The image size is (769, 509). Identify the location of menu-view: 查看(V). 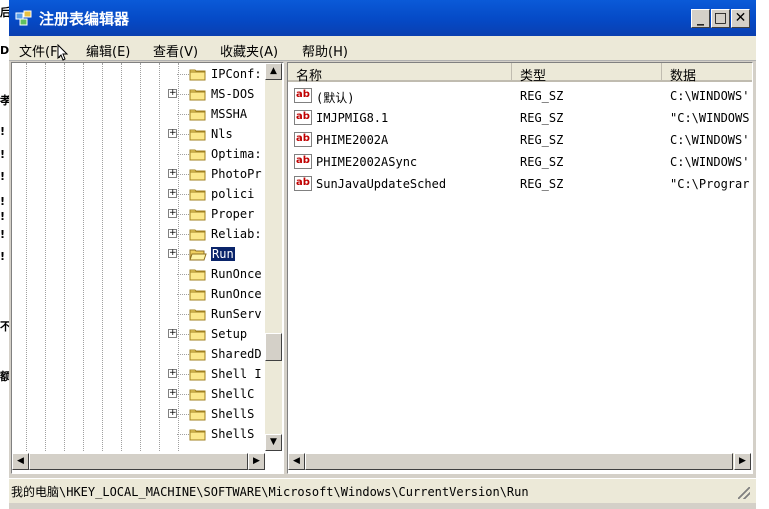
(175, 50).